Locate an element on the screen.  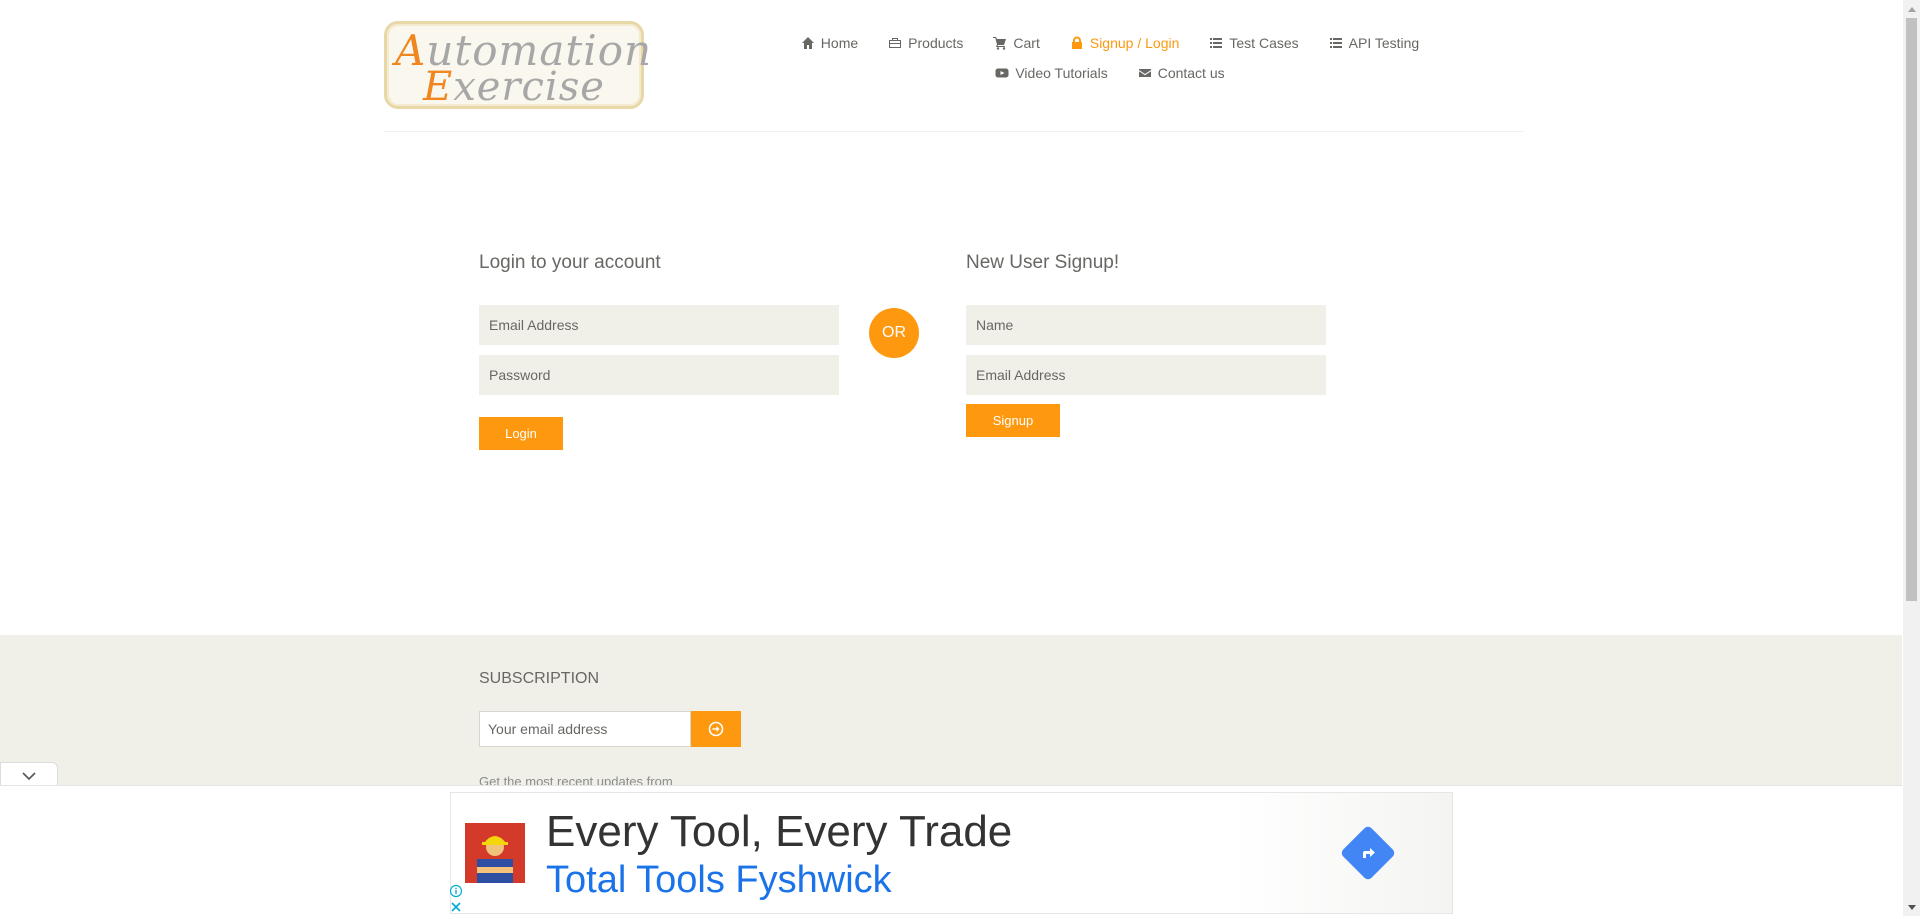
lock-icon is located at coordinates (1076, 42).